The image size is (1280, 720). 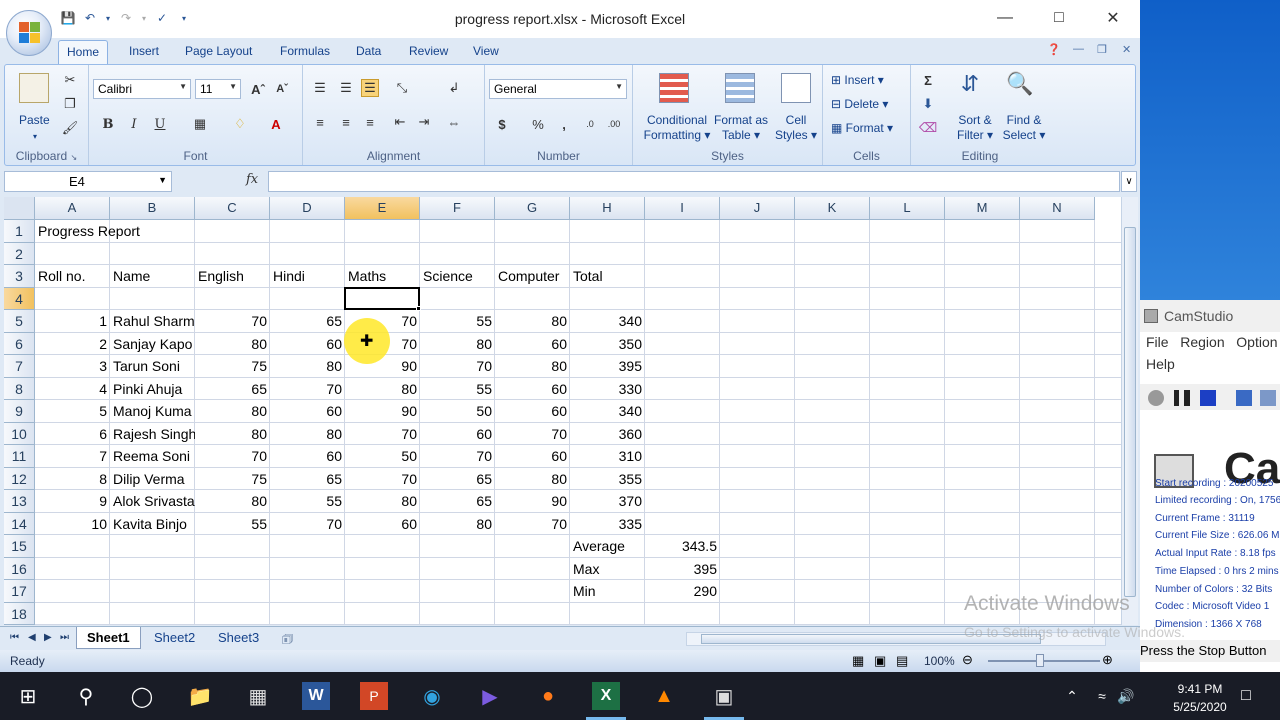 What do you see at coordinates (115, 231) in the screenshot?
I see `cell-a1: Progress Report` at bounding box center [115, 231].